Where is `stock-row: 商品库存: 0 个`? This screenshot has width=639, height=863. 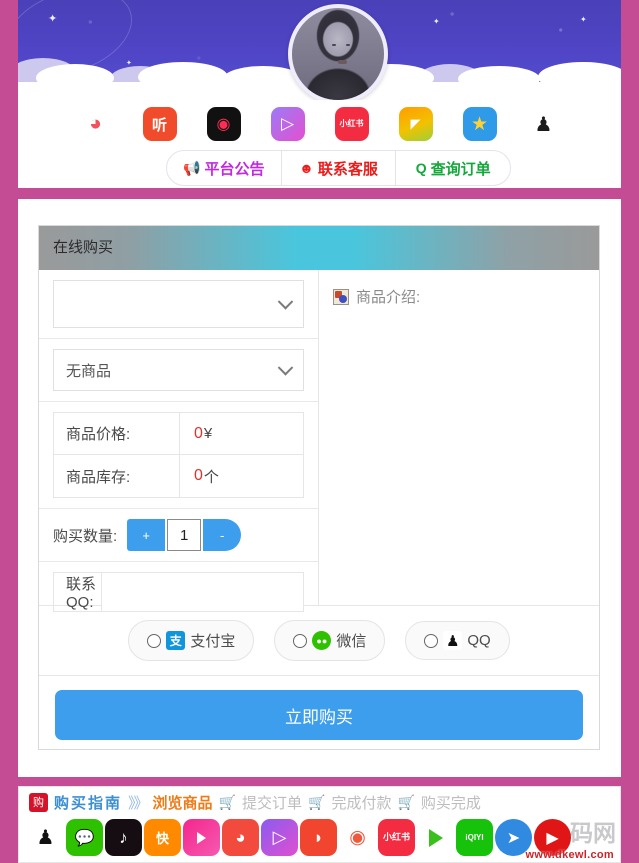
stock-row: 商品库存: 0 个 is located at coordinates (178, 476).